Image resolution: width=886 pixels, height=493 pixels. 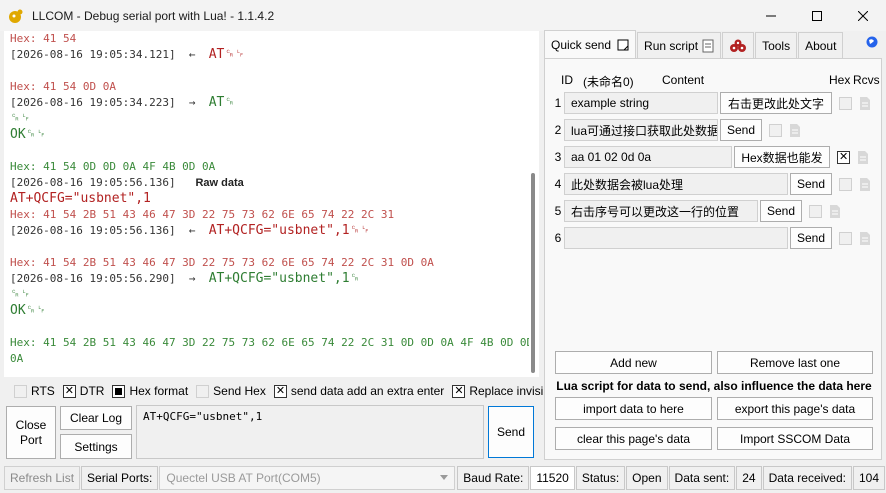 What do you see at coordinates (274, 199) in the screenshot?
I see `log-line: AT+QCFG="usbnet",1` at bounding box center [274, 199].